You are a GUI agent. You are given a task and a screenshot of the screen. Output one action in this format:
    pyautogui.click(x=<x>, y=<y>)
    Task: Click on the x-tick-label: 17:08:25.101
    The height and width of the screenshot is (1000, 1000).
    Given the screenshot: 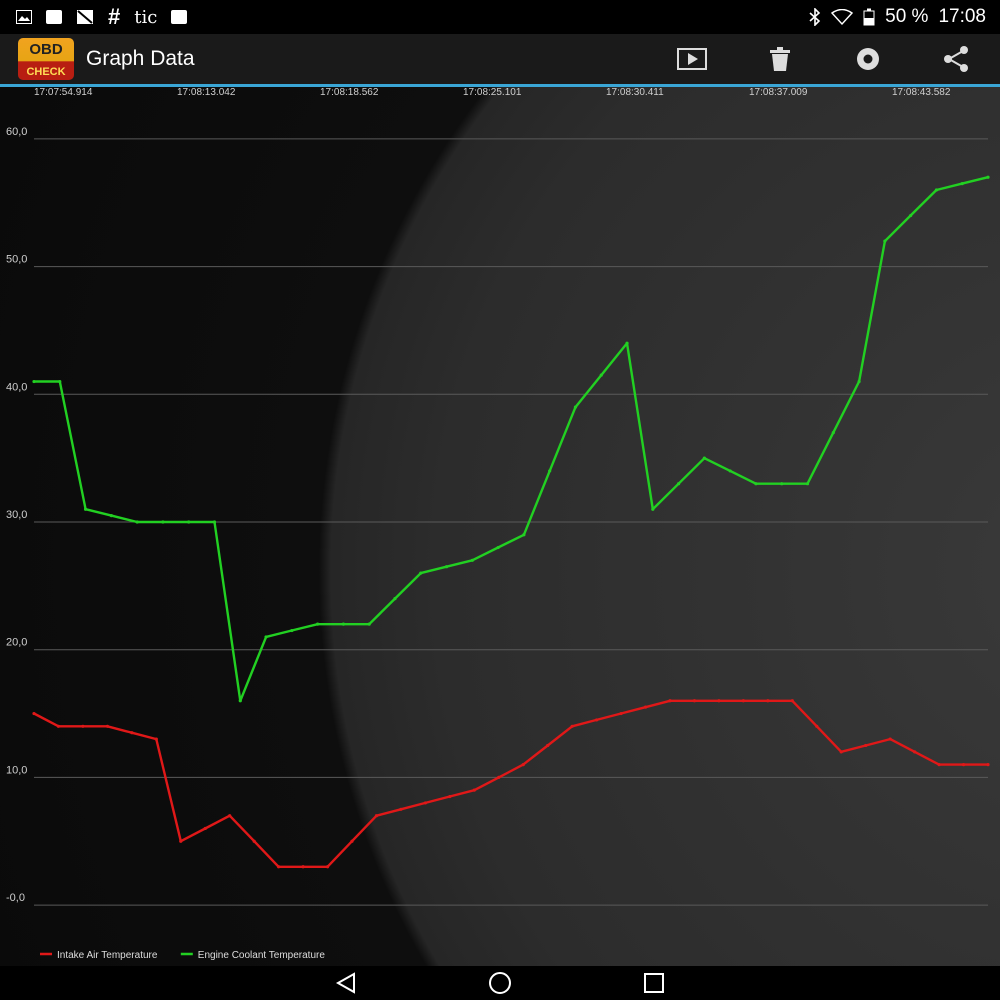 What is the action you would take?
    pyautogui.click(x=492, y=92)
    